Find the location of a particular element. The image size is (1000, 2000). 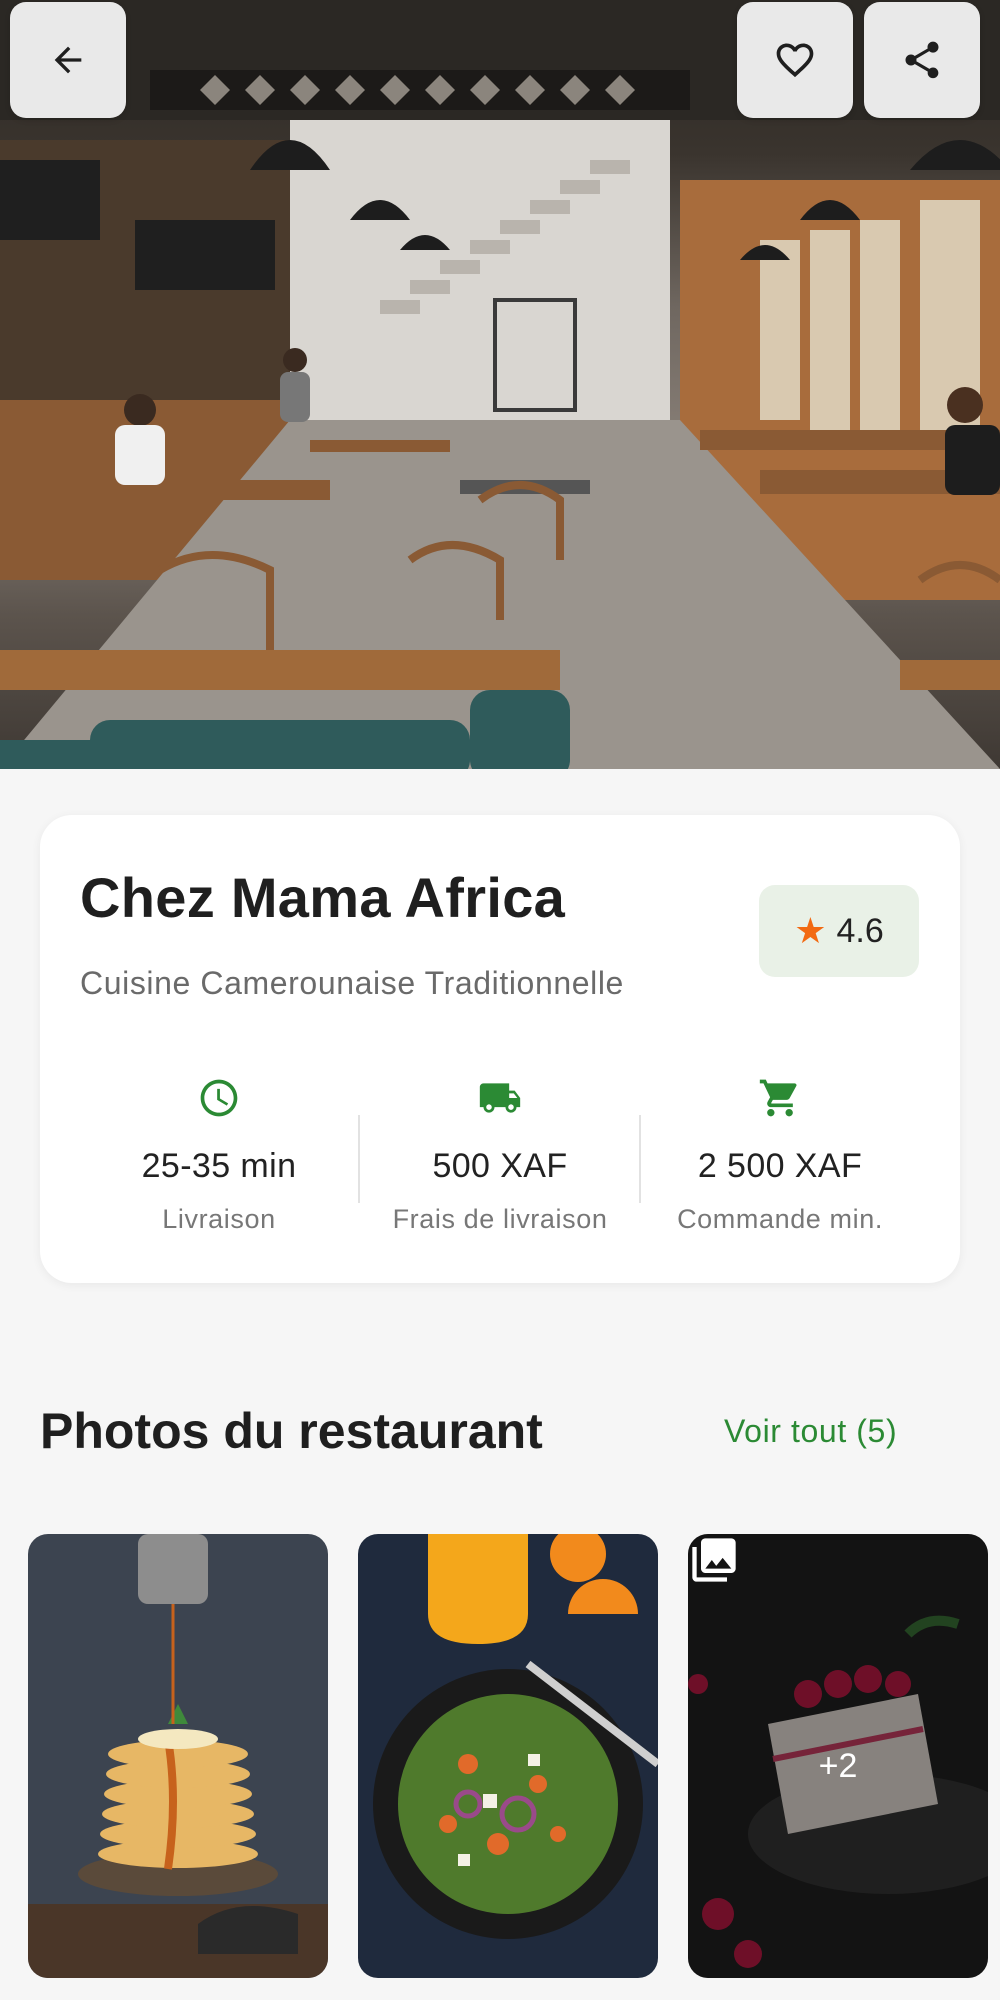

photo-pancakes is located at coordinates (178, 1756).